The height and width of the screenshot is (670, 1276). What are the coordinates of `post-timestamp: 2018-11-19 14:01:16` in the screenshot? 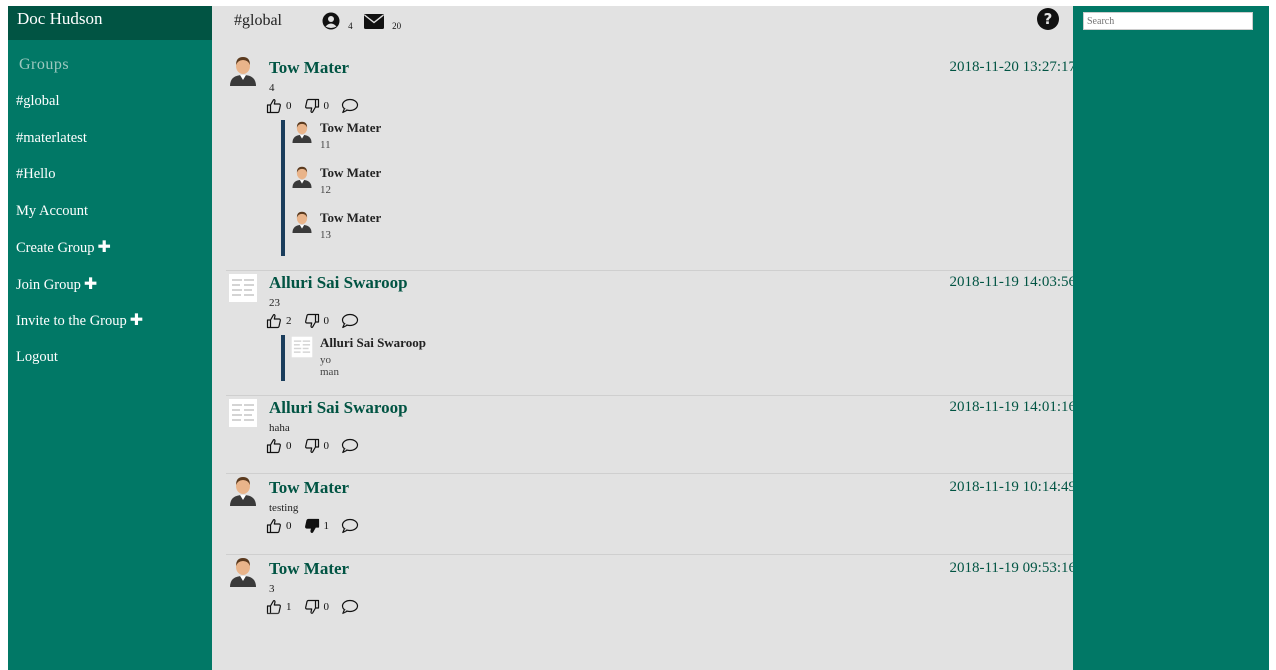 It's located at (1011, 407).